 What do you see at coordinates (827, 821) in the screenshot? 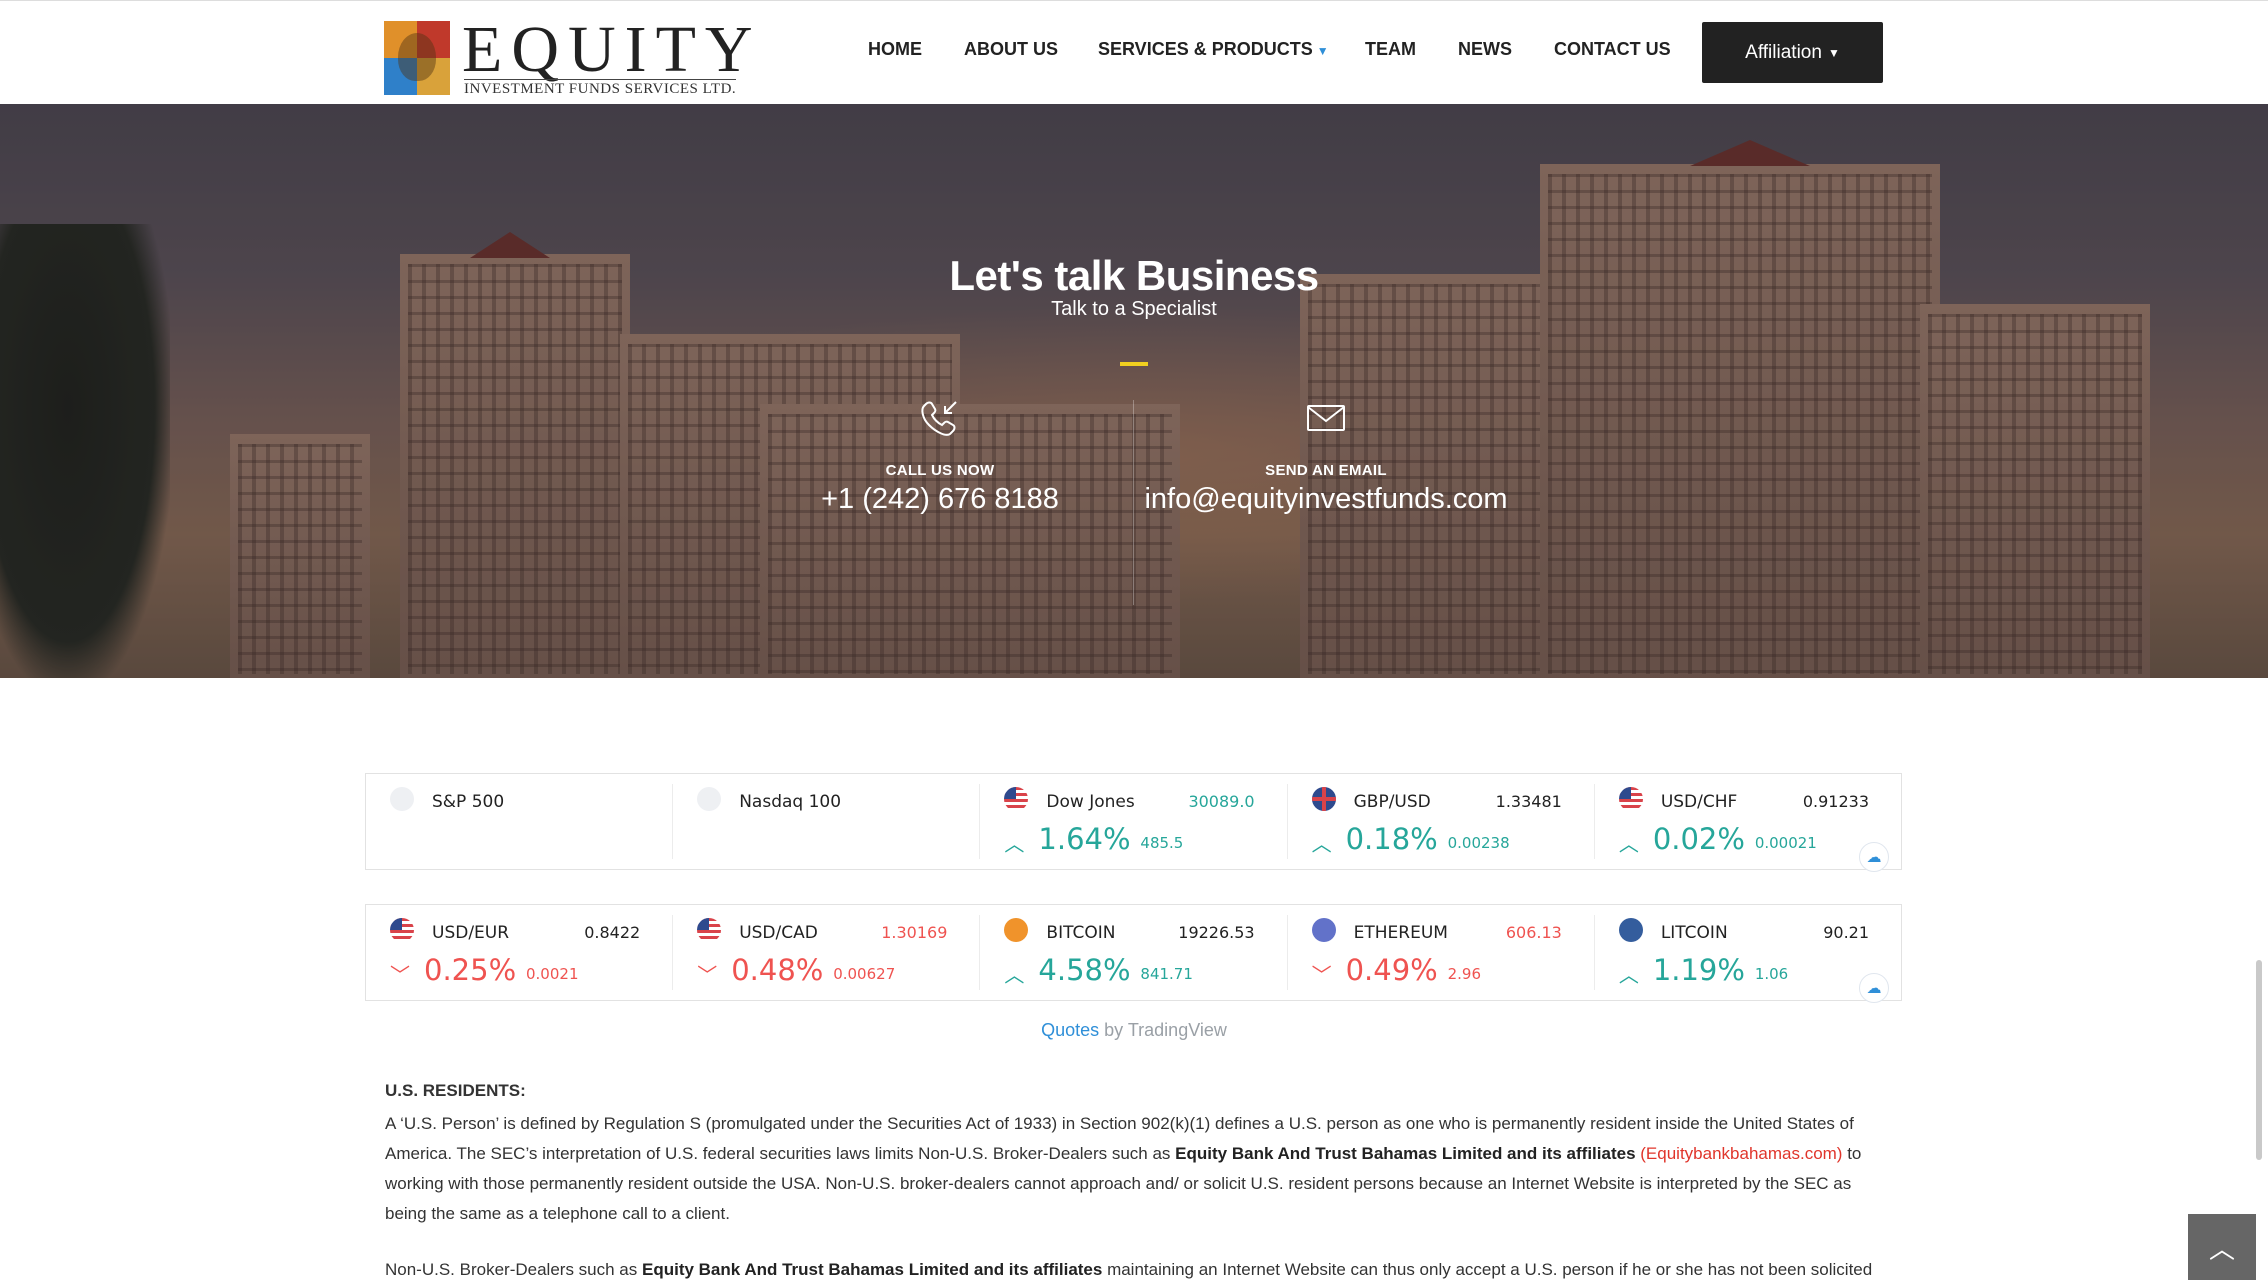
I see `ticker-item: Nasdaq 100` at bounding box center [827, 821].